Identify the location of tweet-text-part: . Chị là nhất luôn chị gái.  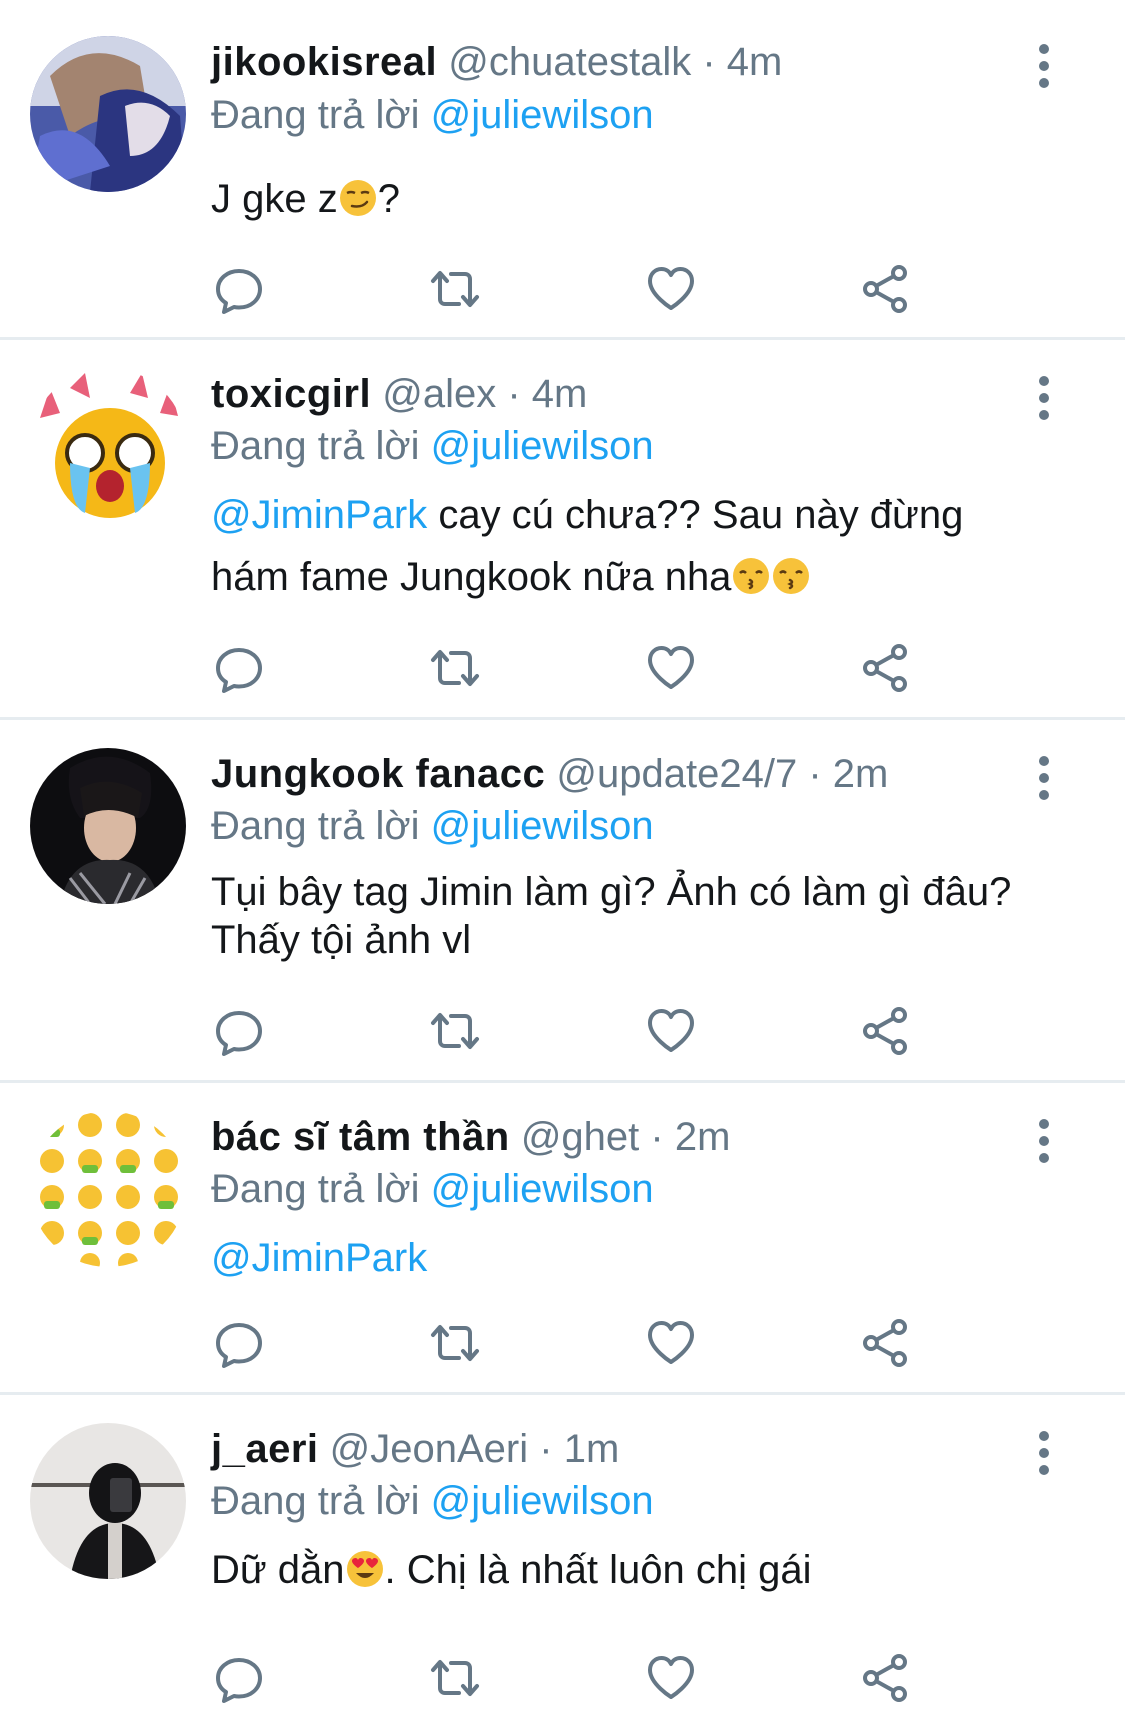
(598, 1570).